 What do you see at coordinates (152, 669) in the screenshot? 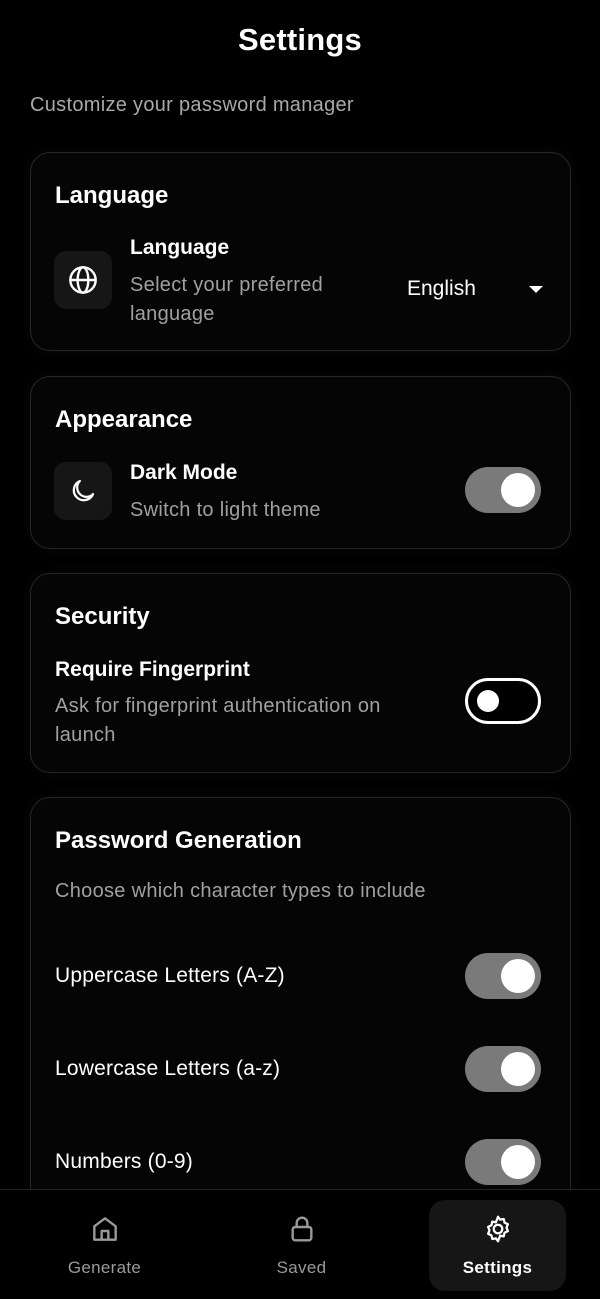
I see `fingerprint-title: Require Fingerprint` at bounding box center [152, 669].